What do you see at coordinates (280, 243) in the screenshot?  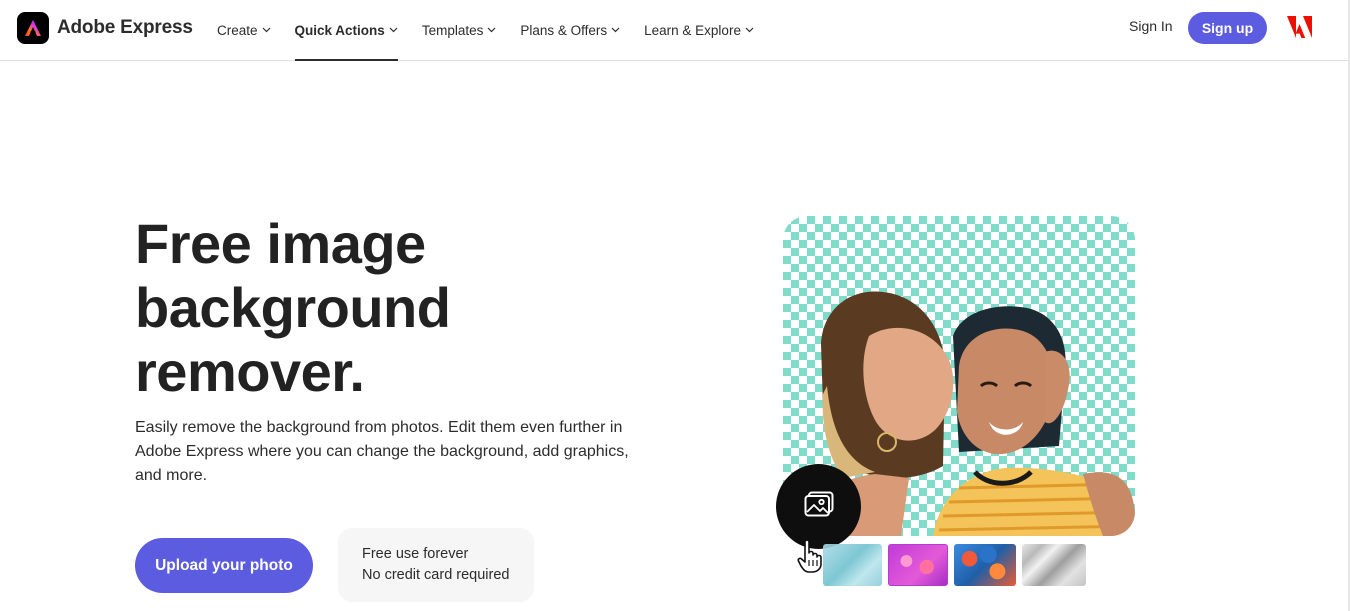 I see `hero-title-line: Free image` at bounding box center [280, 243].